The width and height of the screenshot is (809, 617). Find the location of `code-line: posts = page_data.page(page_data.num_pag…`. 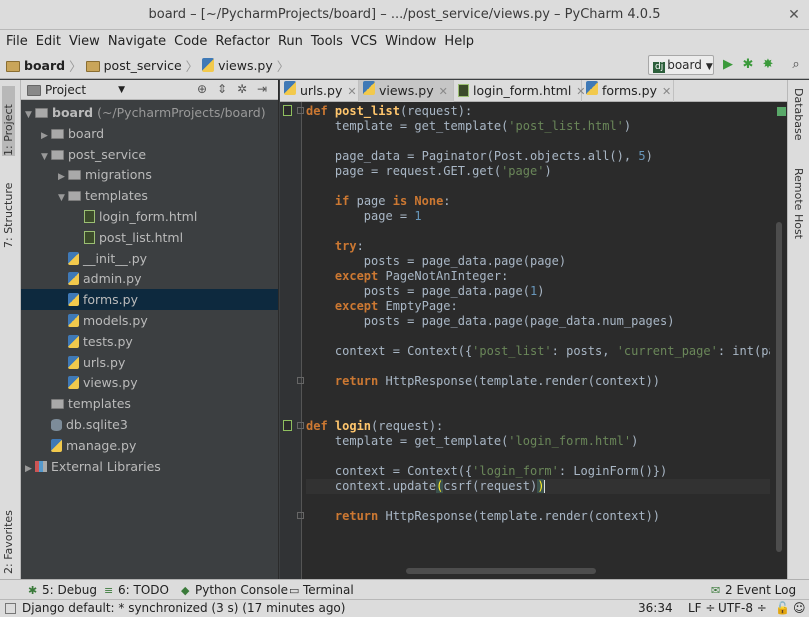

code-line: posts = page_data.page(page_data.num_pag… is located at coordinates (490, 321).